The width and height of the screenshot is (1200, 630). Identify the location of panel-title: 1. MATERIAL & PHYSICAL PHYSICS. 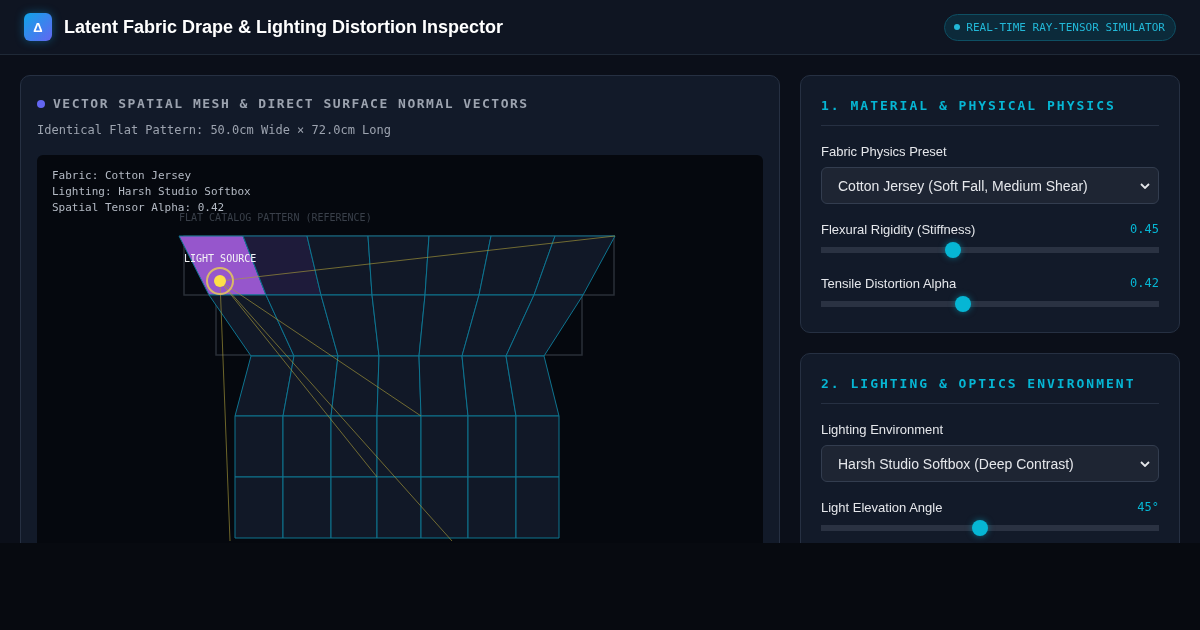
(990, 112).